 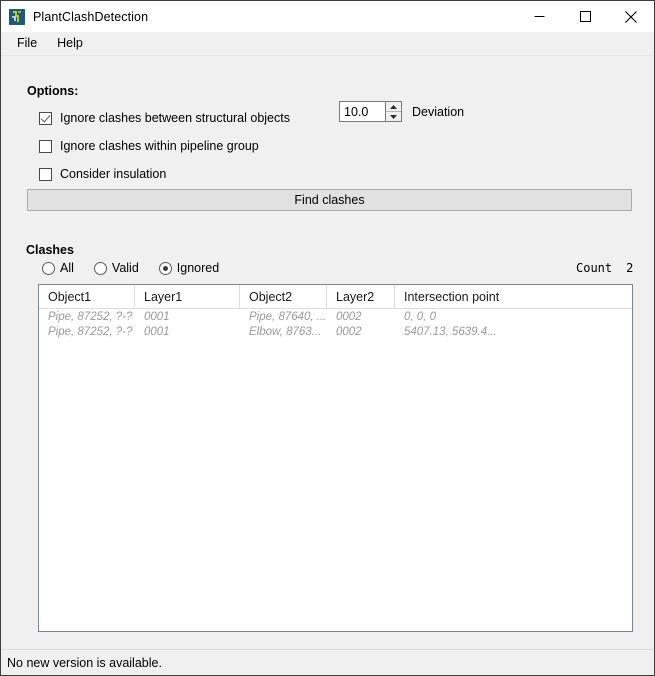 I want to click on menu-item-file: File, so click(x=27, y=43).